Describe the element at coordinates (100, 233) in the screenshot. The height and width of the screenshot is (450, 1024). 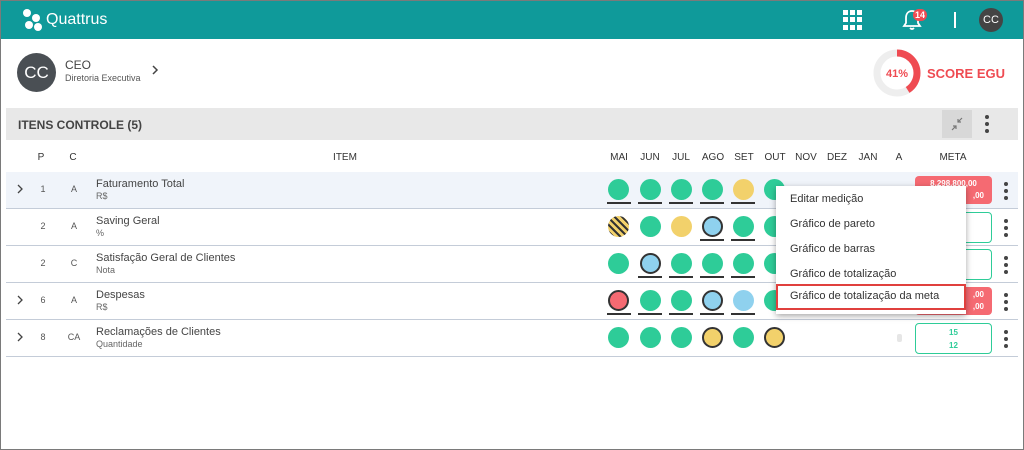
I see `item-unit: %` at that location.